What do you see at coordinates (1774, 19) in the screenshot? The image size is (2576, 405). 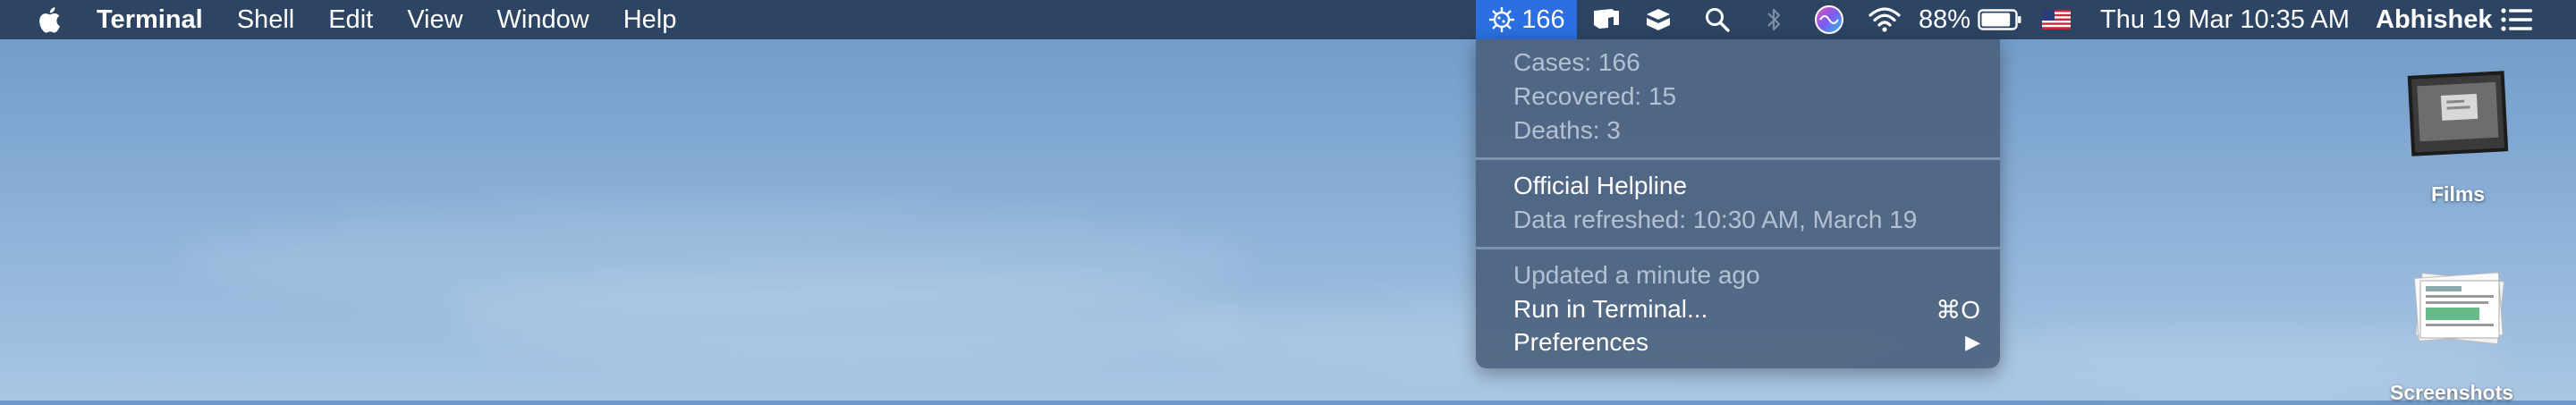 I see `bluetooth-icon` at bounding box center [1774, 19].